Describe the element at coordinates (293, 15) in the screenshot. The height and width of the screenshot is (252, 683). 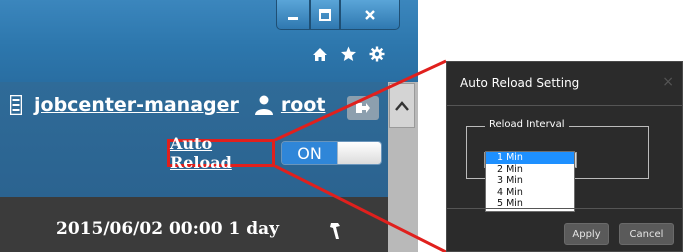
I see `minimize-button` at that location.